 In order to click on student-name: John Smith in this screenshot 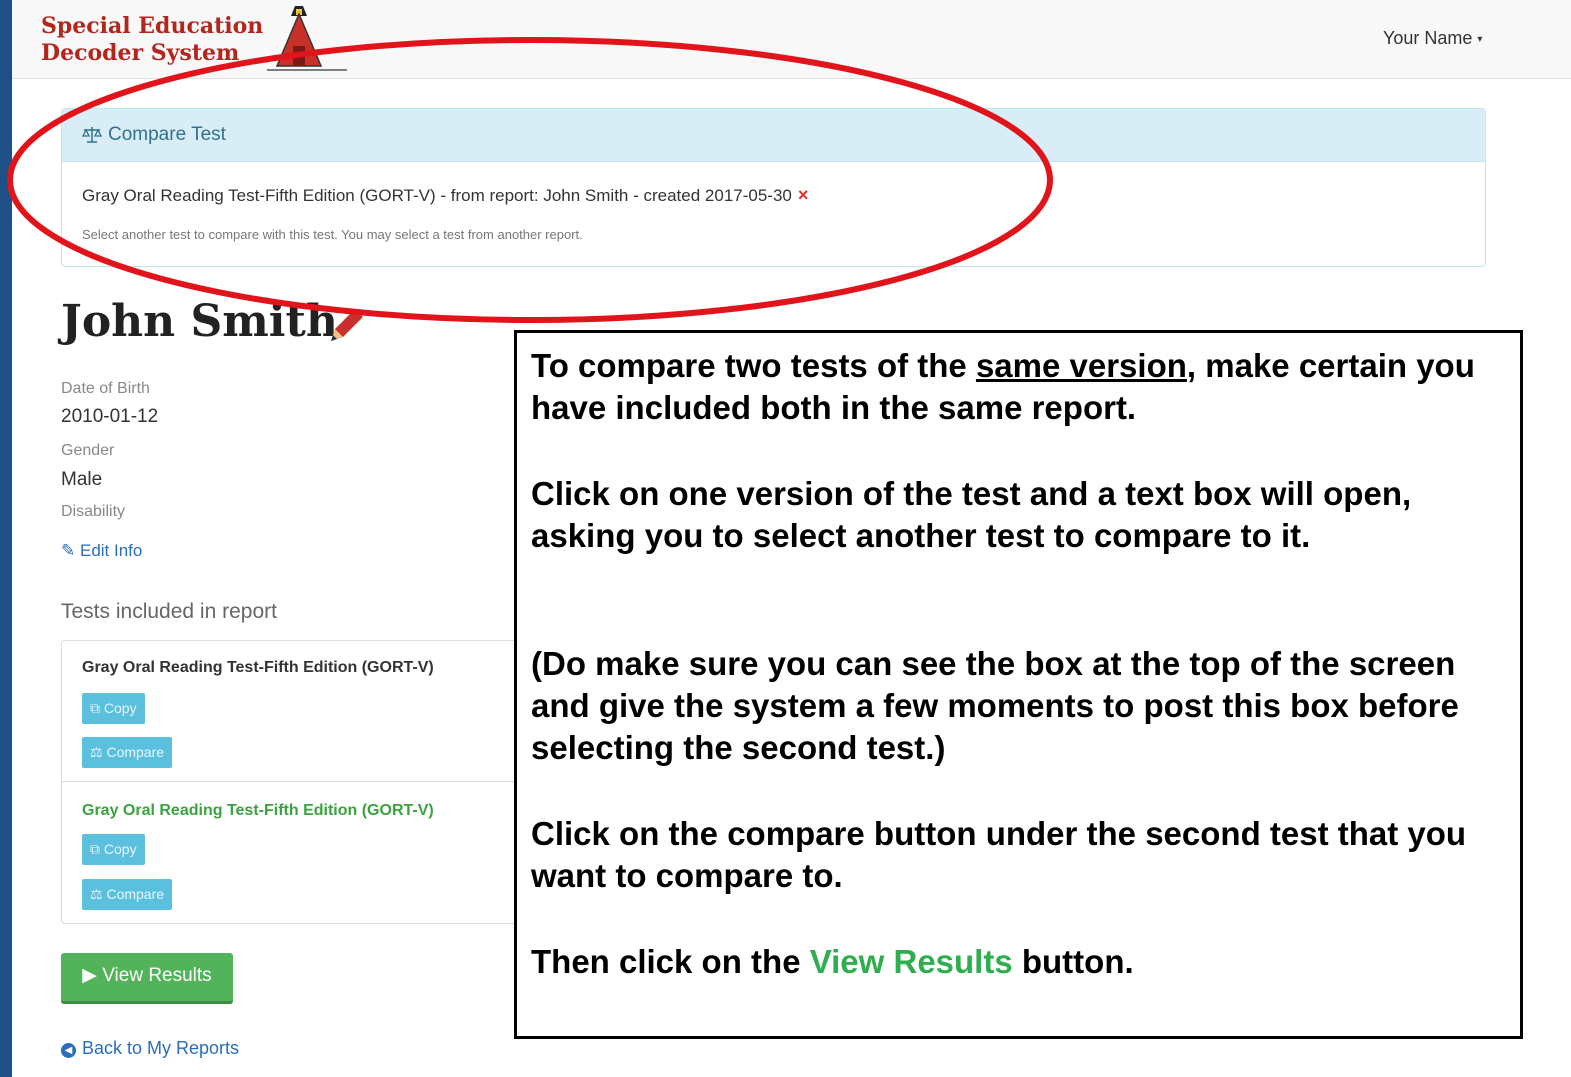, I will do `click(199, 321)`.